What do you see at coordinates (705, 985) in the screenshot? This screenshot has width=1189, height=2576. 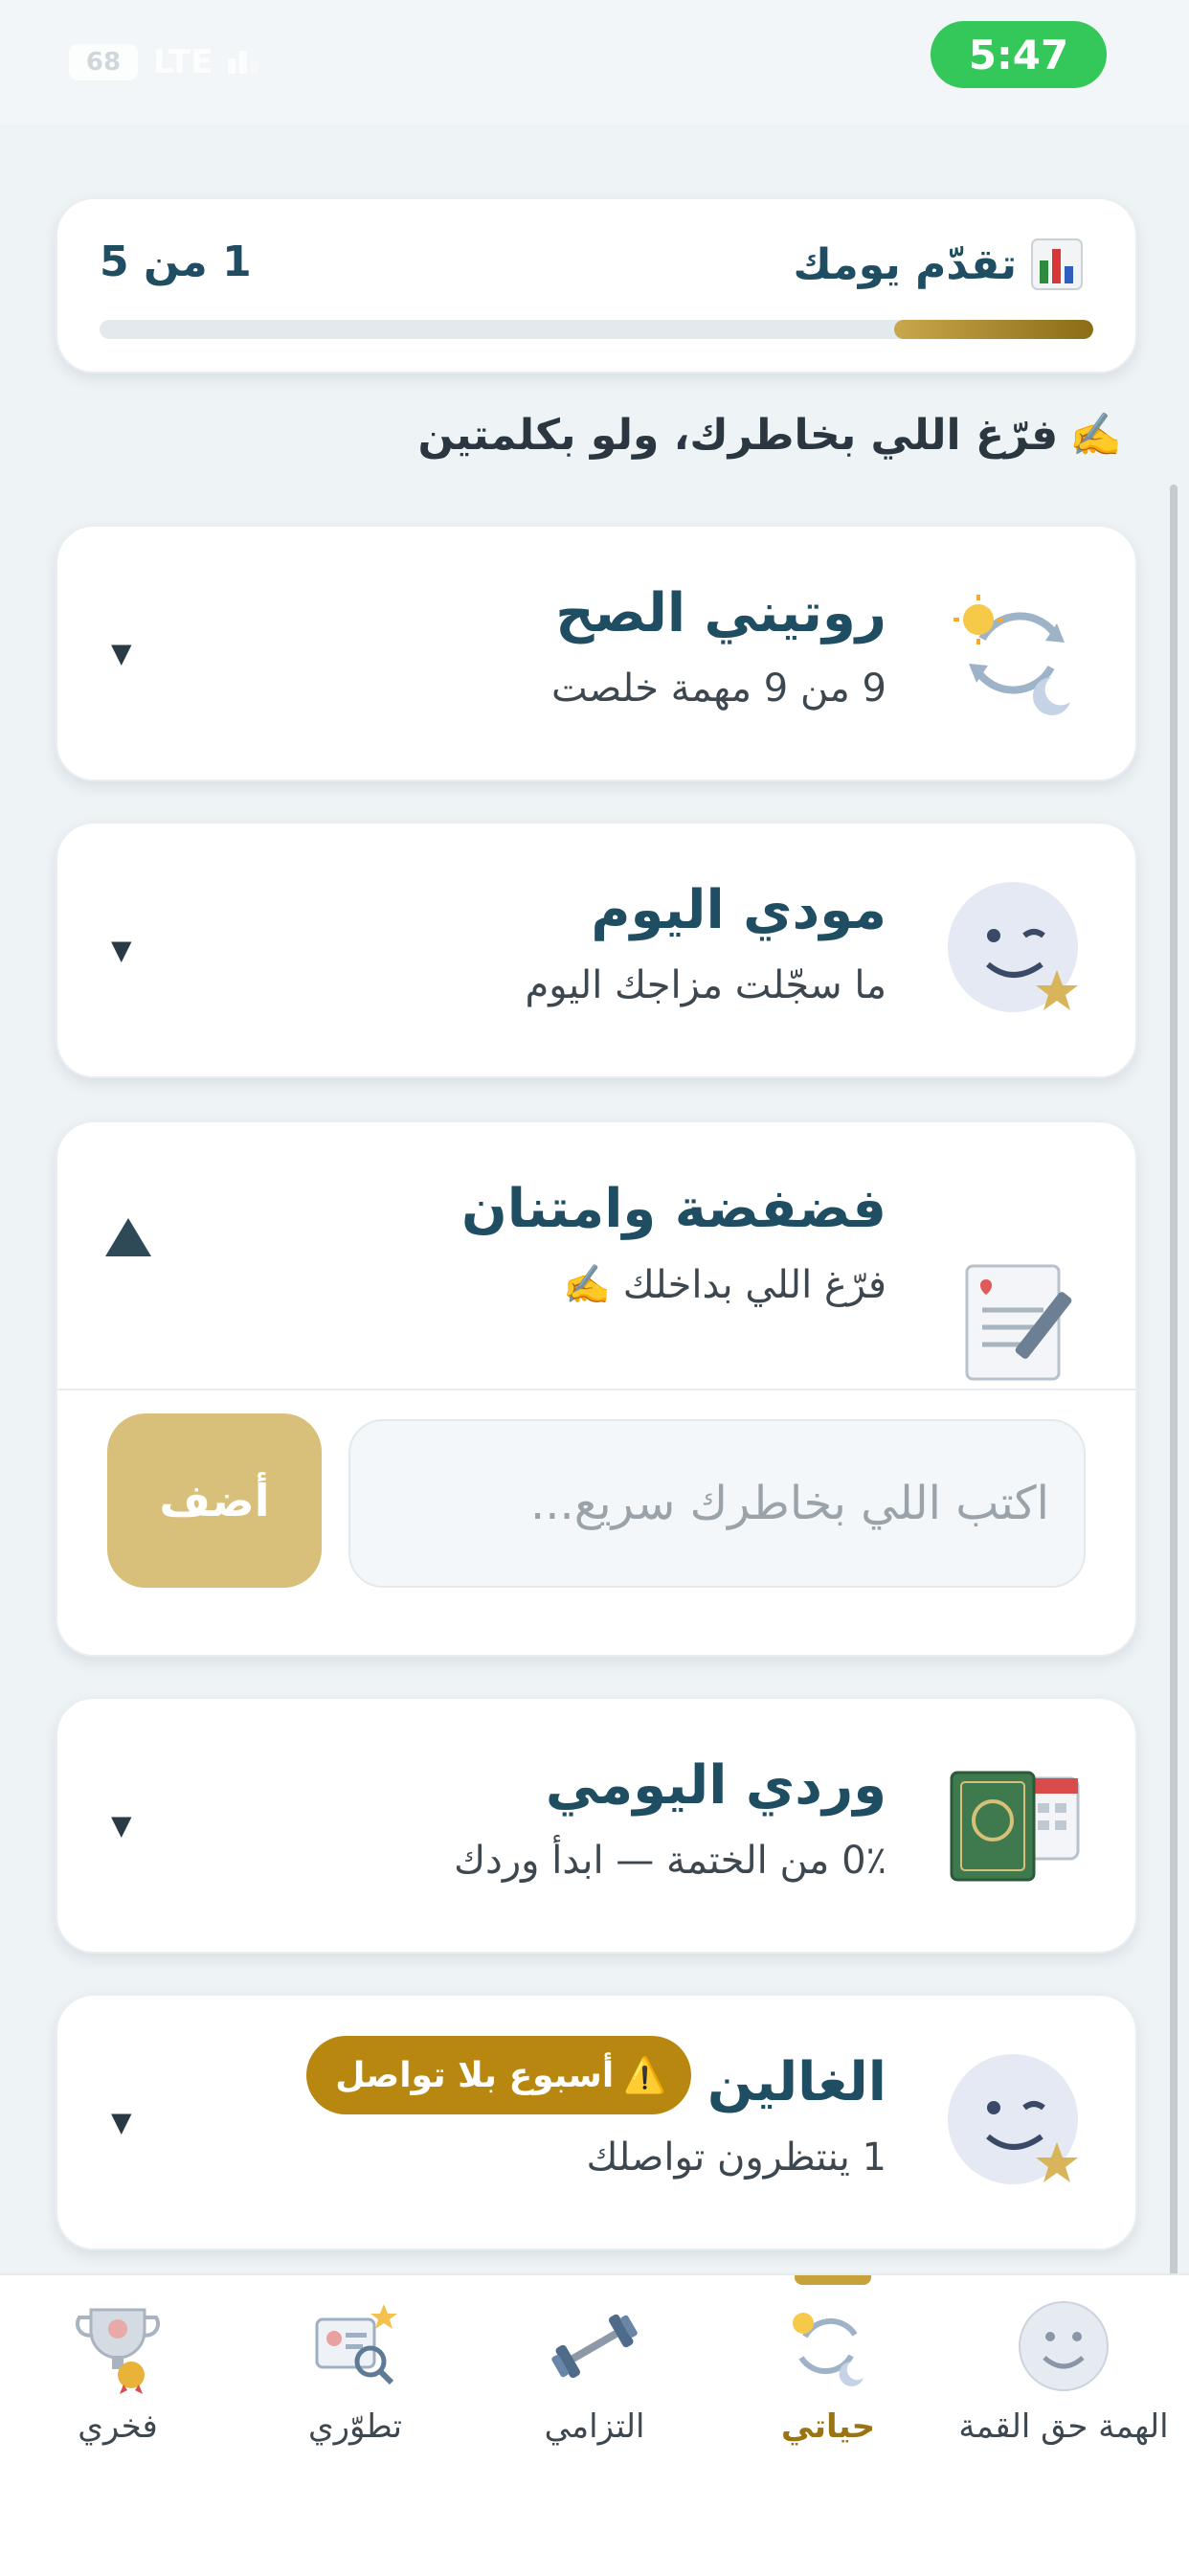 I see `section-subtitle: ما سجّلت مزاجك اليوم` at bounding box center [705, 985].